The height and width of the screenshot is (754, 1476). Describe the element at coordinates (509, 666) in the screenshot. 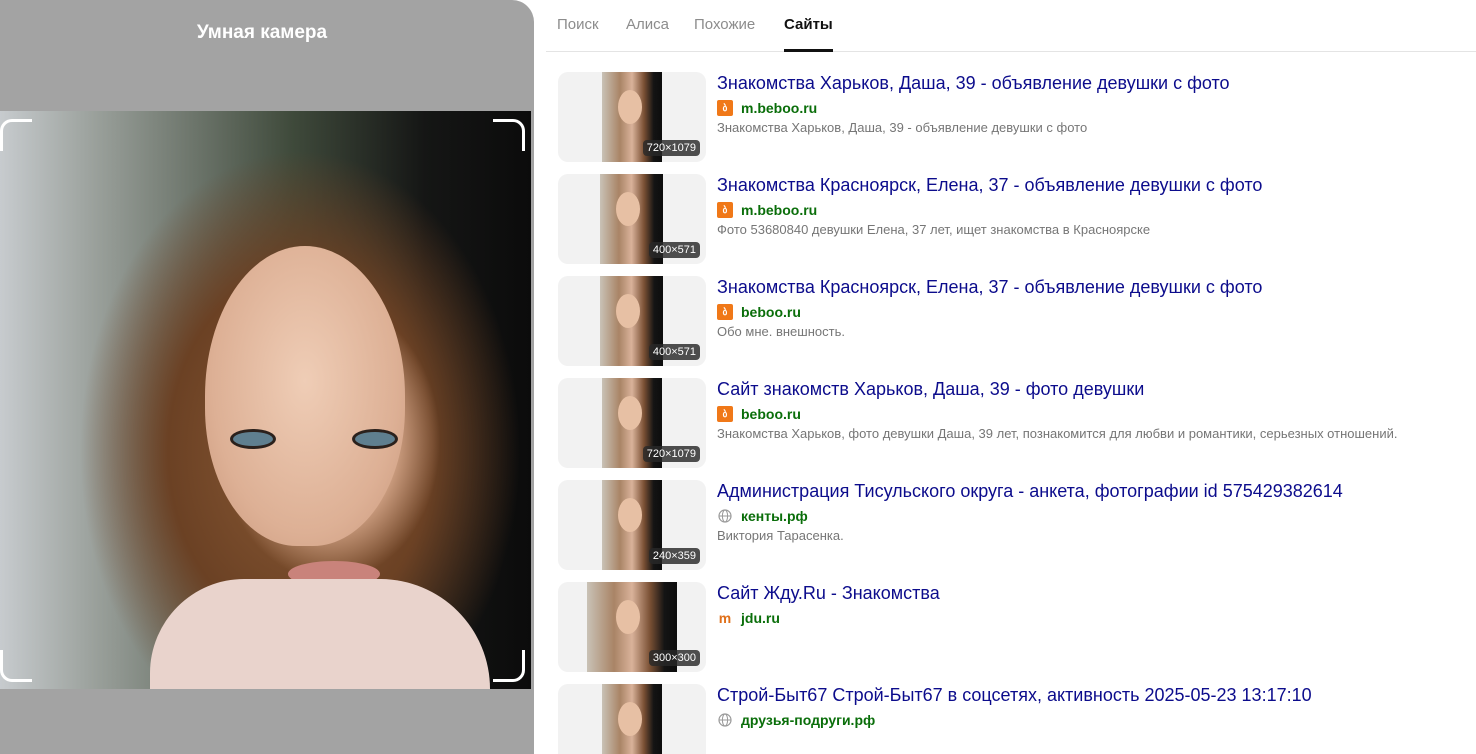

I see `crop-handle-bottom-right` at that location.